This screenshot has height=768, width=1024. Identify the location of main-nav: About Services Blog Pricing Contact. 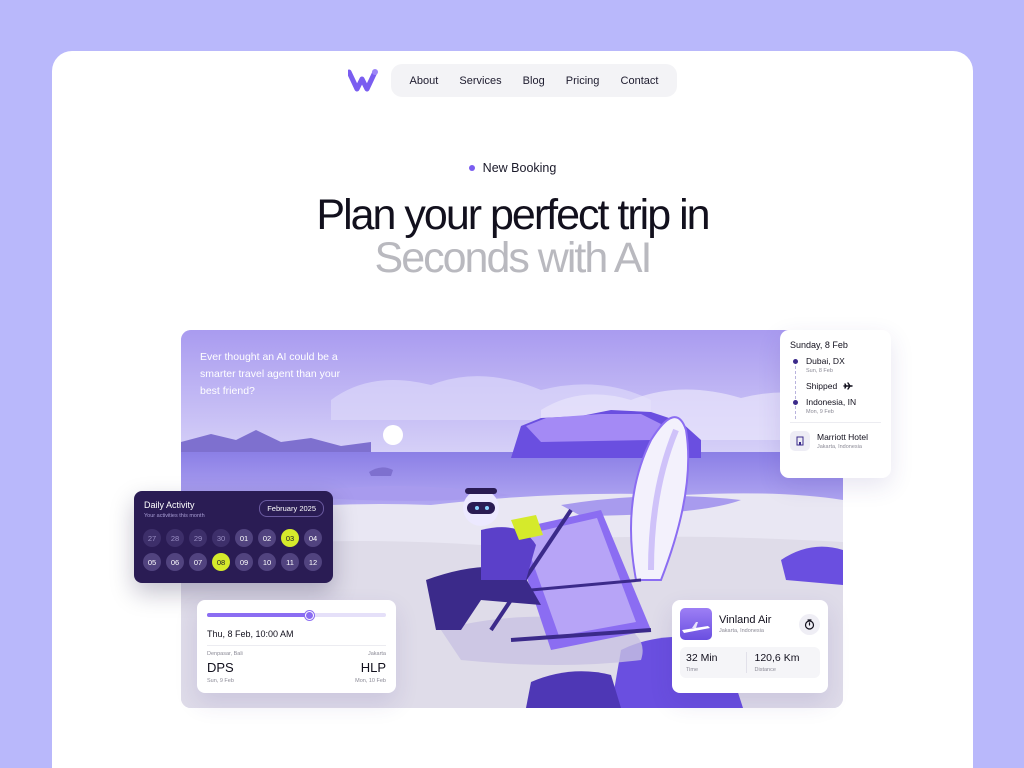
(534, 80).